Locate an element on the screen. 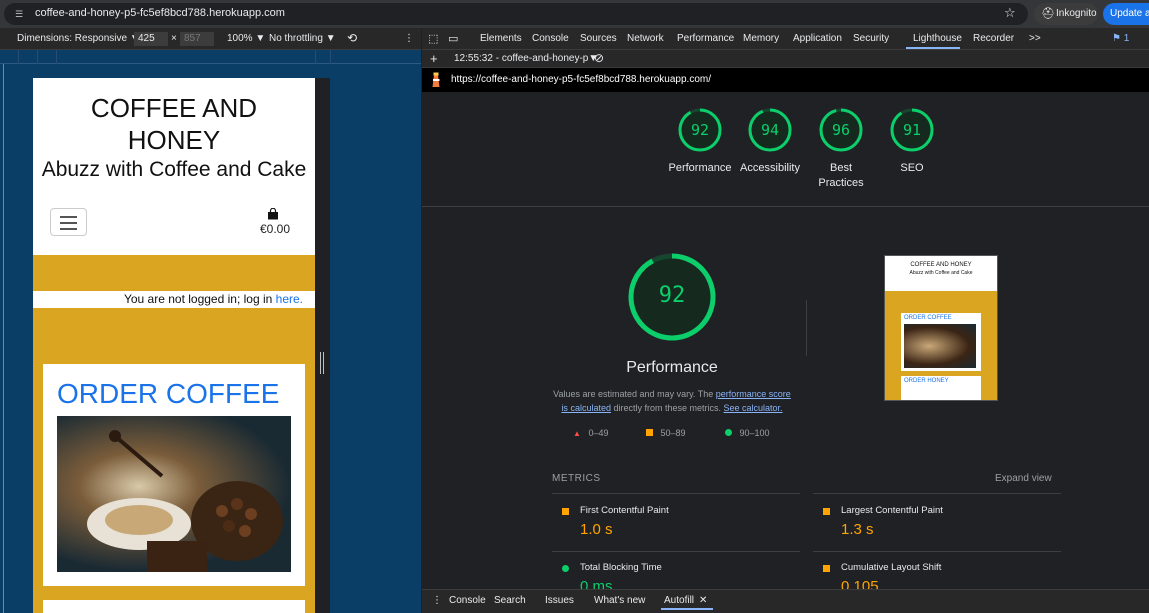  inspect-element-icon: ⬚ is located at coordinates (433, 38).